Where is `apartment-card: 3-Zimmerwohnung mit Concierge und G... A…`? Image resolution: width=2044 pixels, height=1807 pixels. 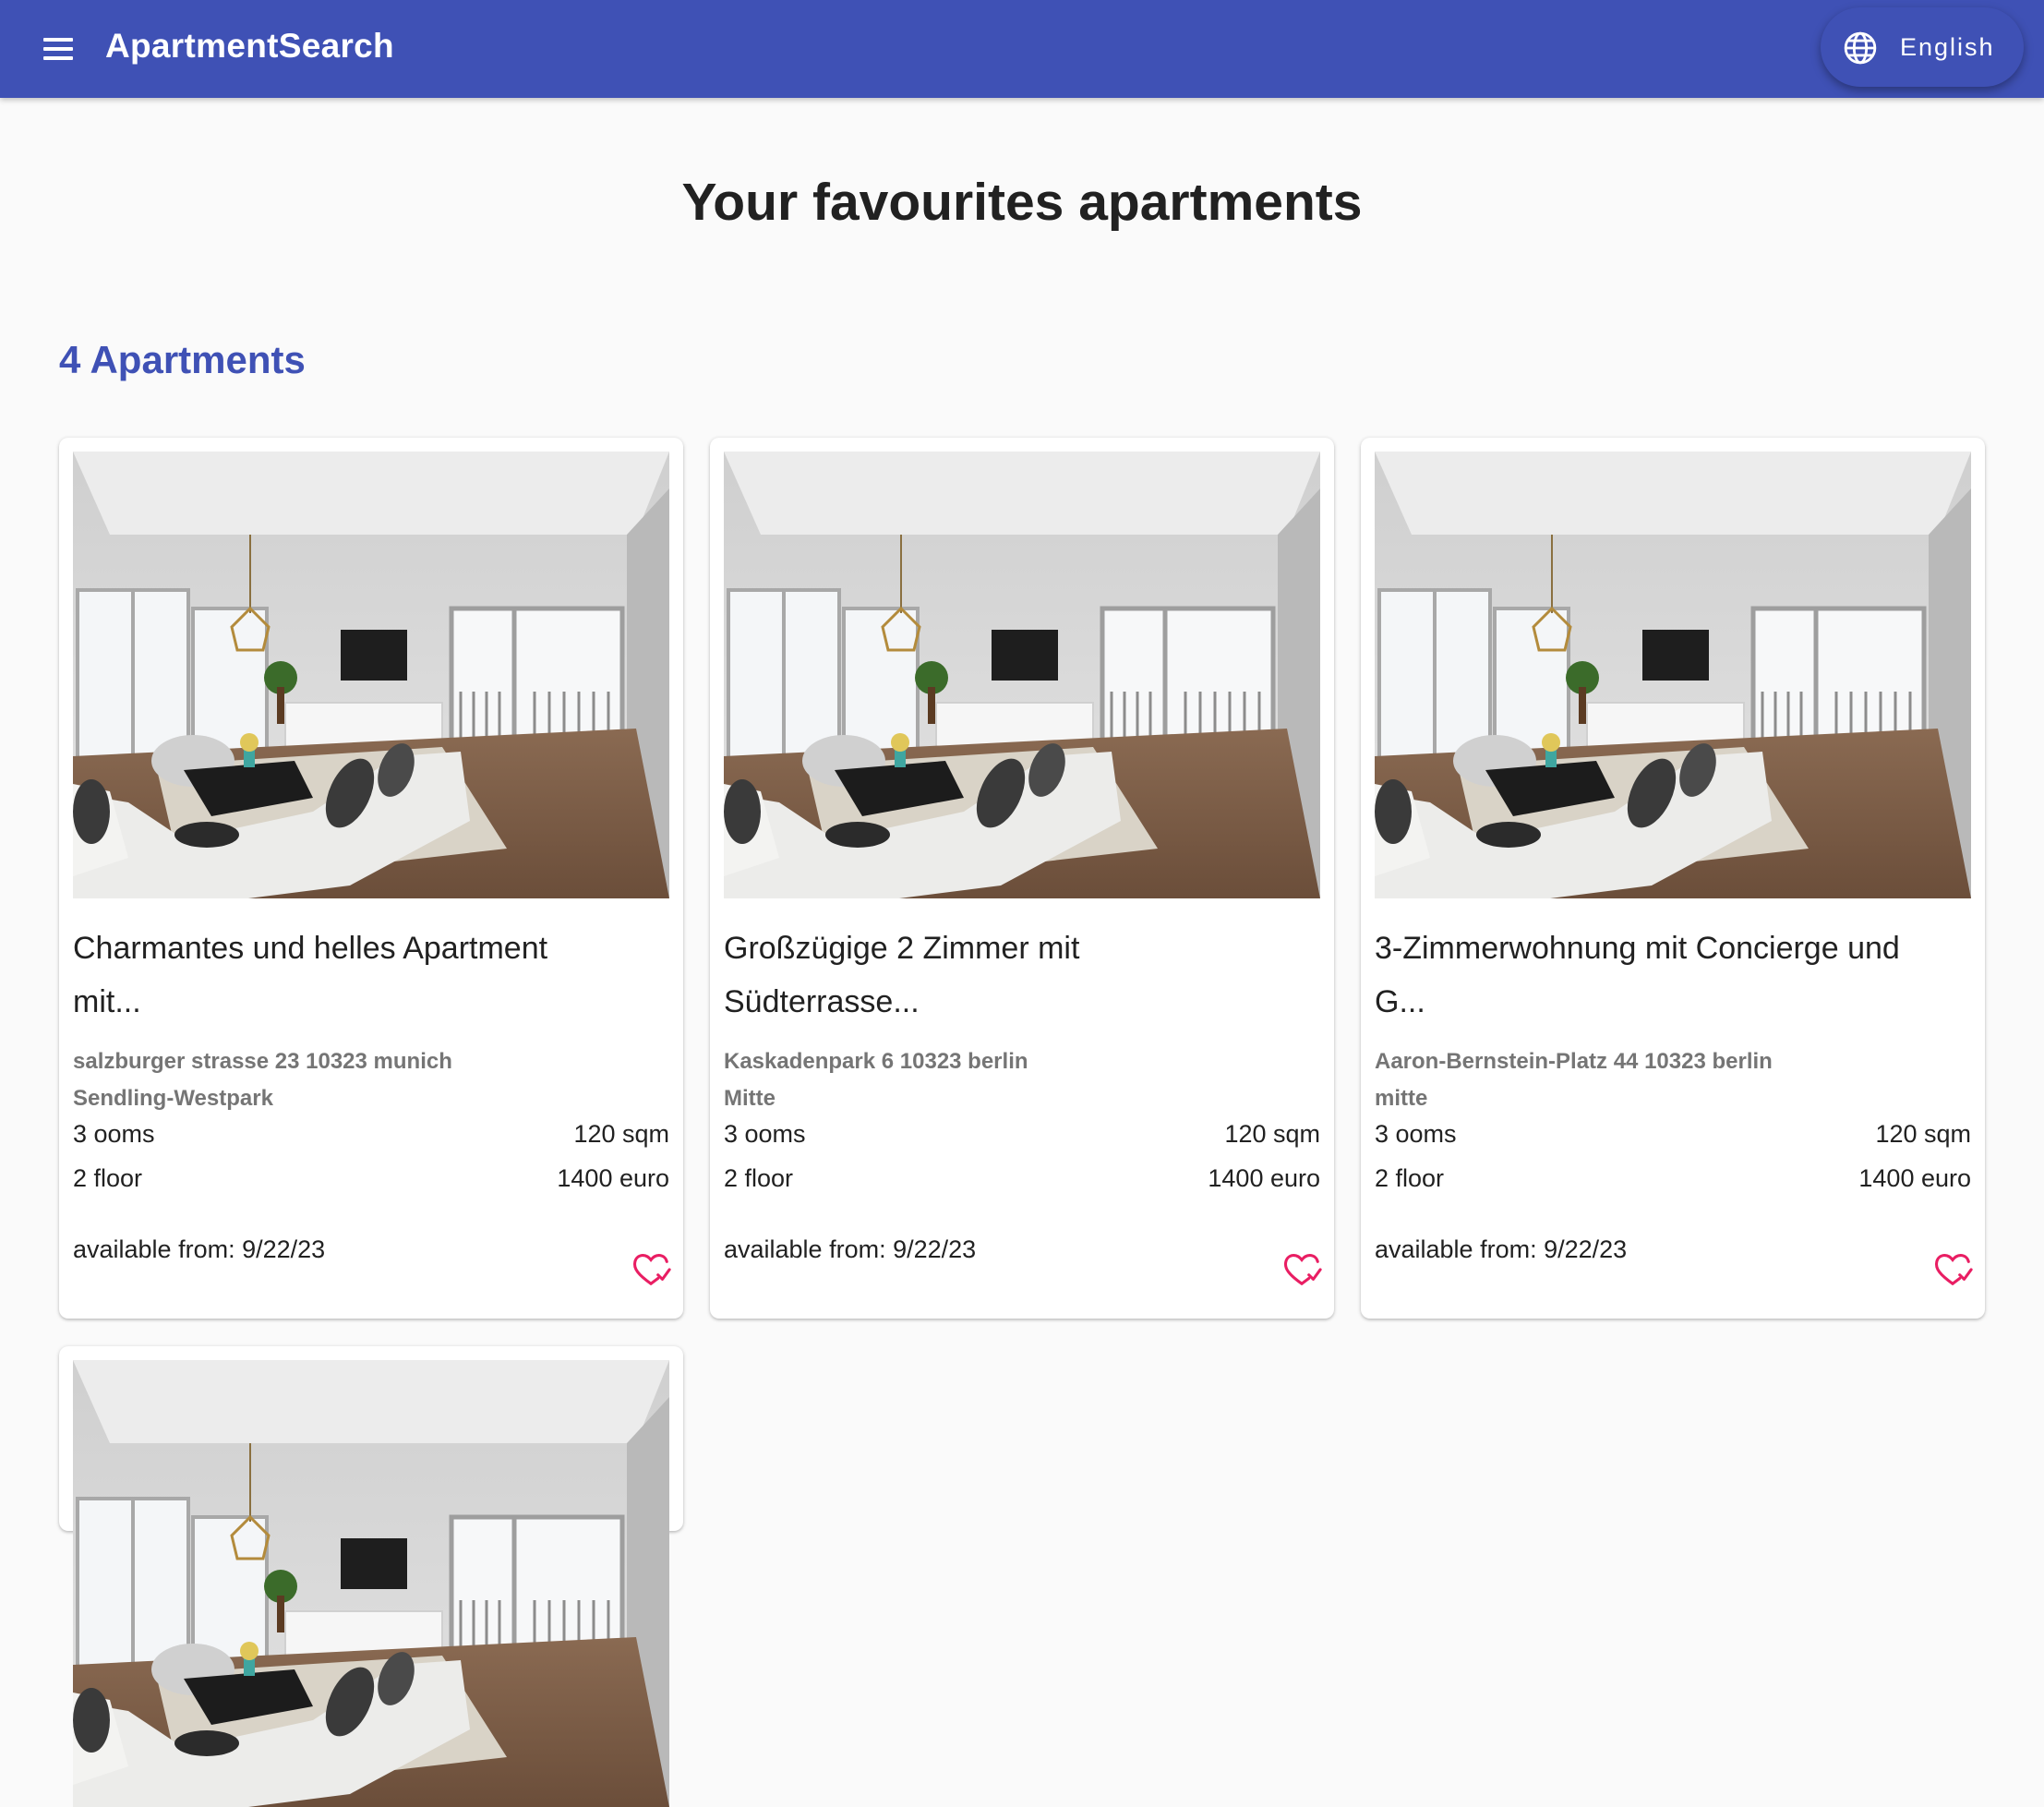
apartment-card: 3-Zimmerwohnung mit Concierge und G... A… is located at coordinates (1673, 878).